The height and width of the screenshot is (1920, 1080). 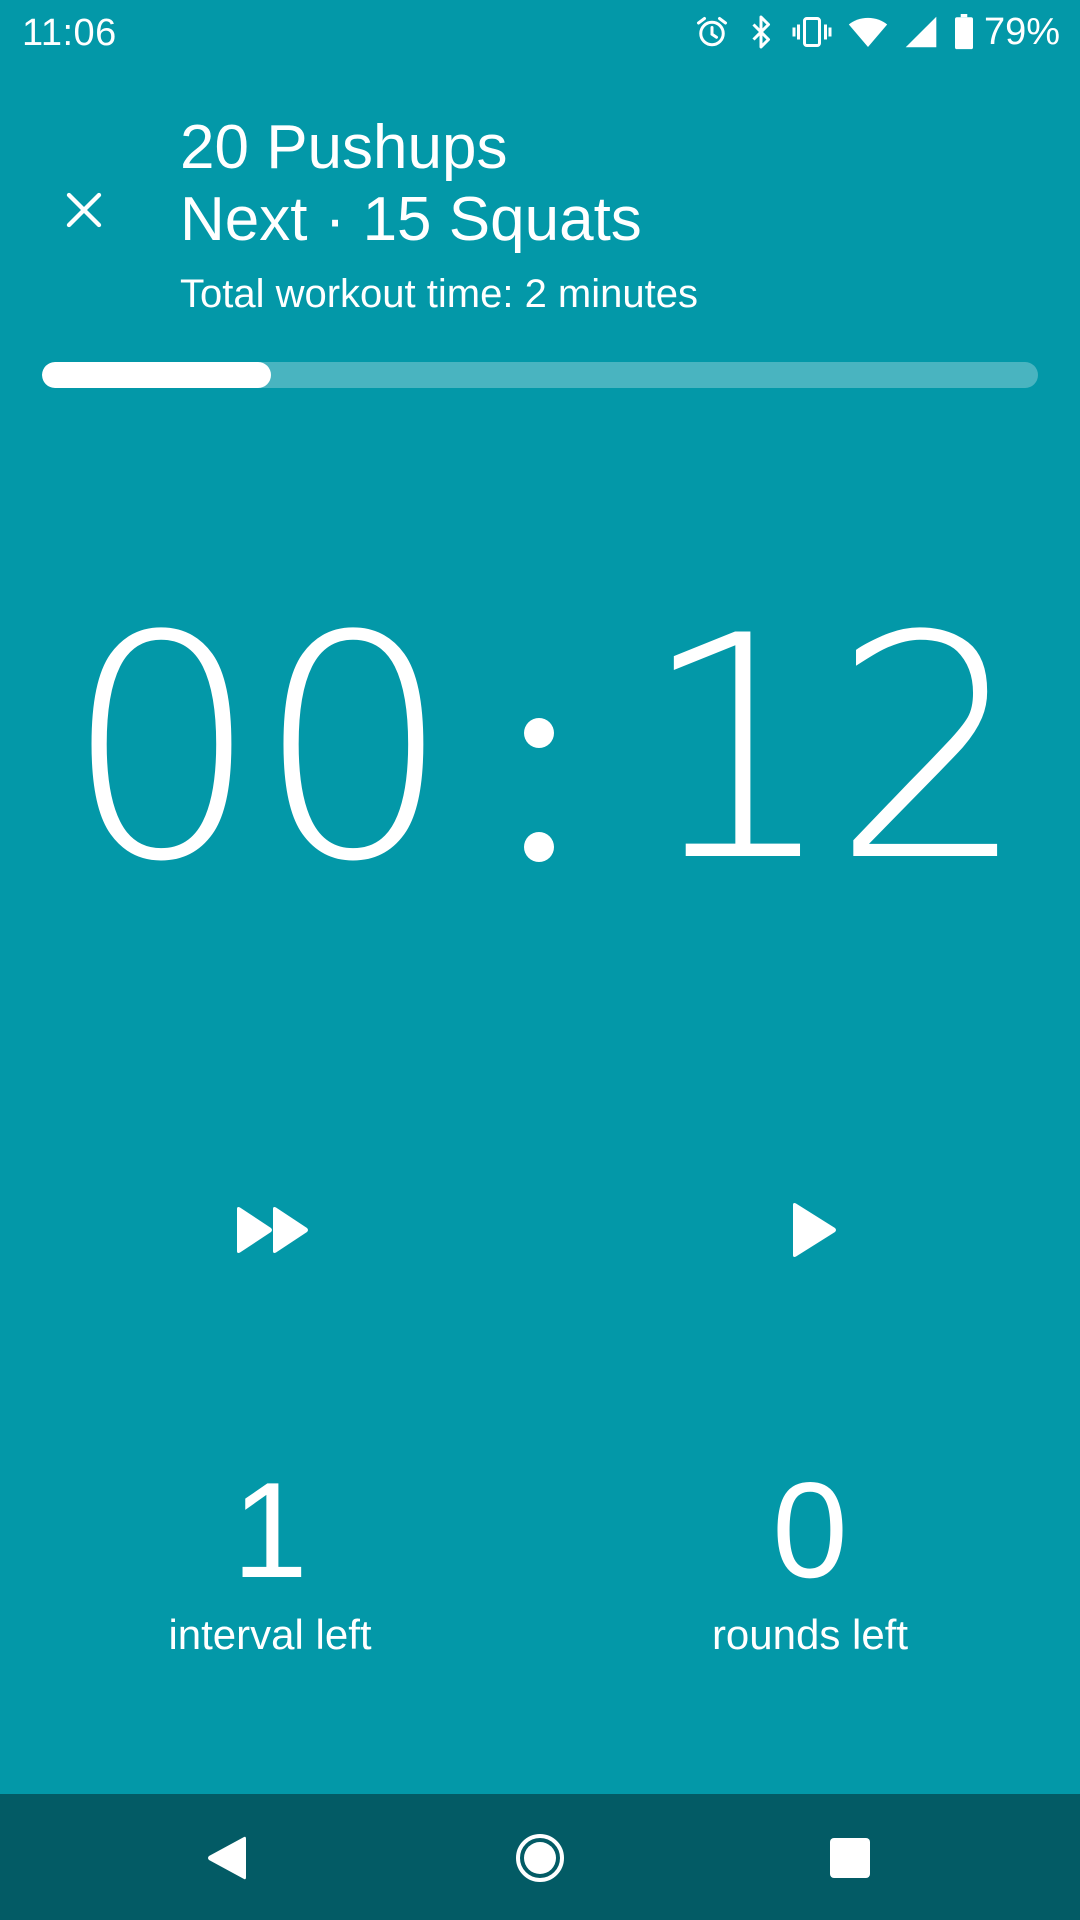 I want to click on back-icon, so click(x=227, y=1858).